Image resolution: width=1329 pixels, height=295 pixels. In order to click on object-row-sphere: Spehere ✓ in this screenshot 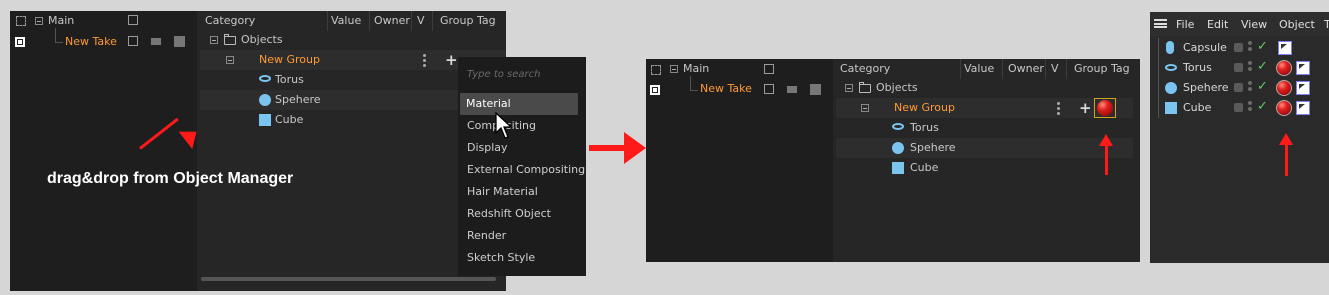, I will do `click(1239, 88)`.